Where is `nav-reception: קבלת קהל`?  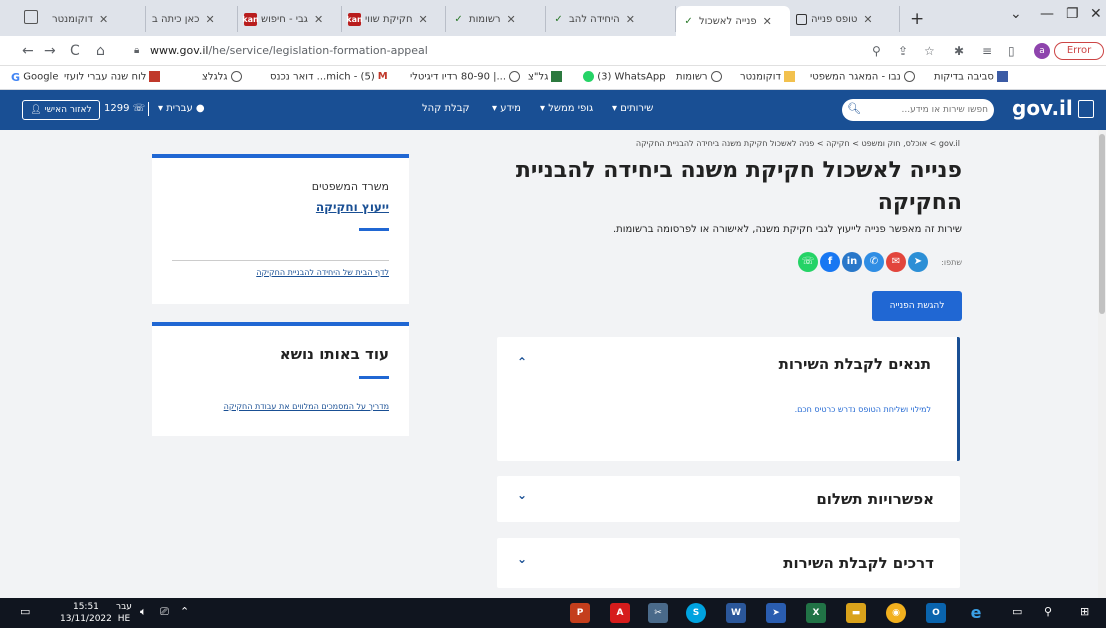
nav-reception: קבלת קהל is located at coordinates (446, 108).